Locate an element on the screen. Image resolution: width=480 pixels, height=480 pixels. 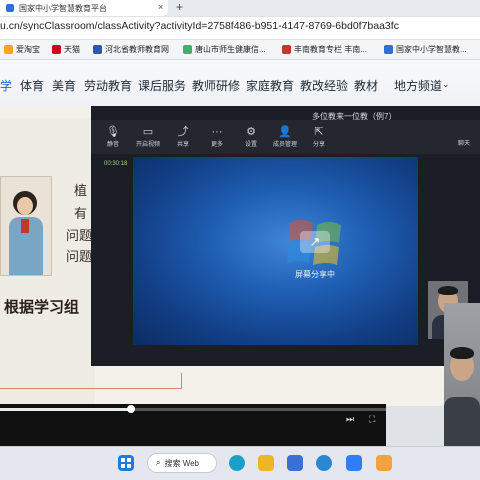
tab-title: 国家中小学智慧教育平台 is located at coordinates (63, 8).